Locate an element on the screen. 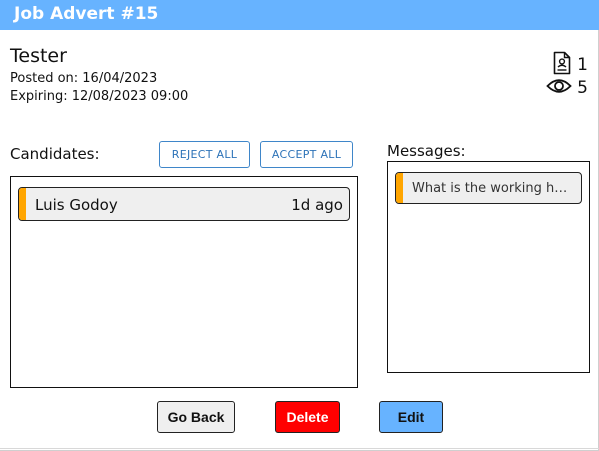 The height and width of the screenshot is (451, 599). views-count: 5 is located at coordinates (582, 88).